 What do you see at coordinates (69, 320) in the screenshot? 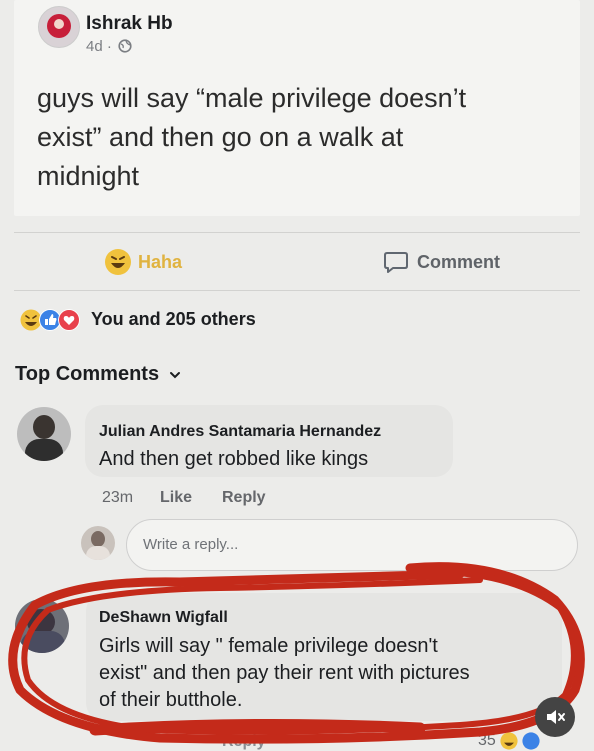
I see `love-reaction-icon` at bounding box center [69, 320].